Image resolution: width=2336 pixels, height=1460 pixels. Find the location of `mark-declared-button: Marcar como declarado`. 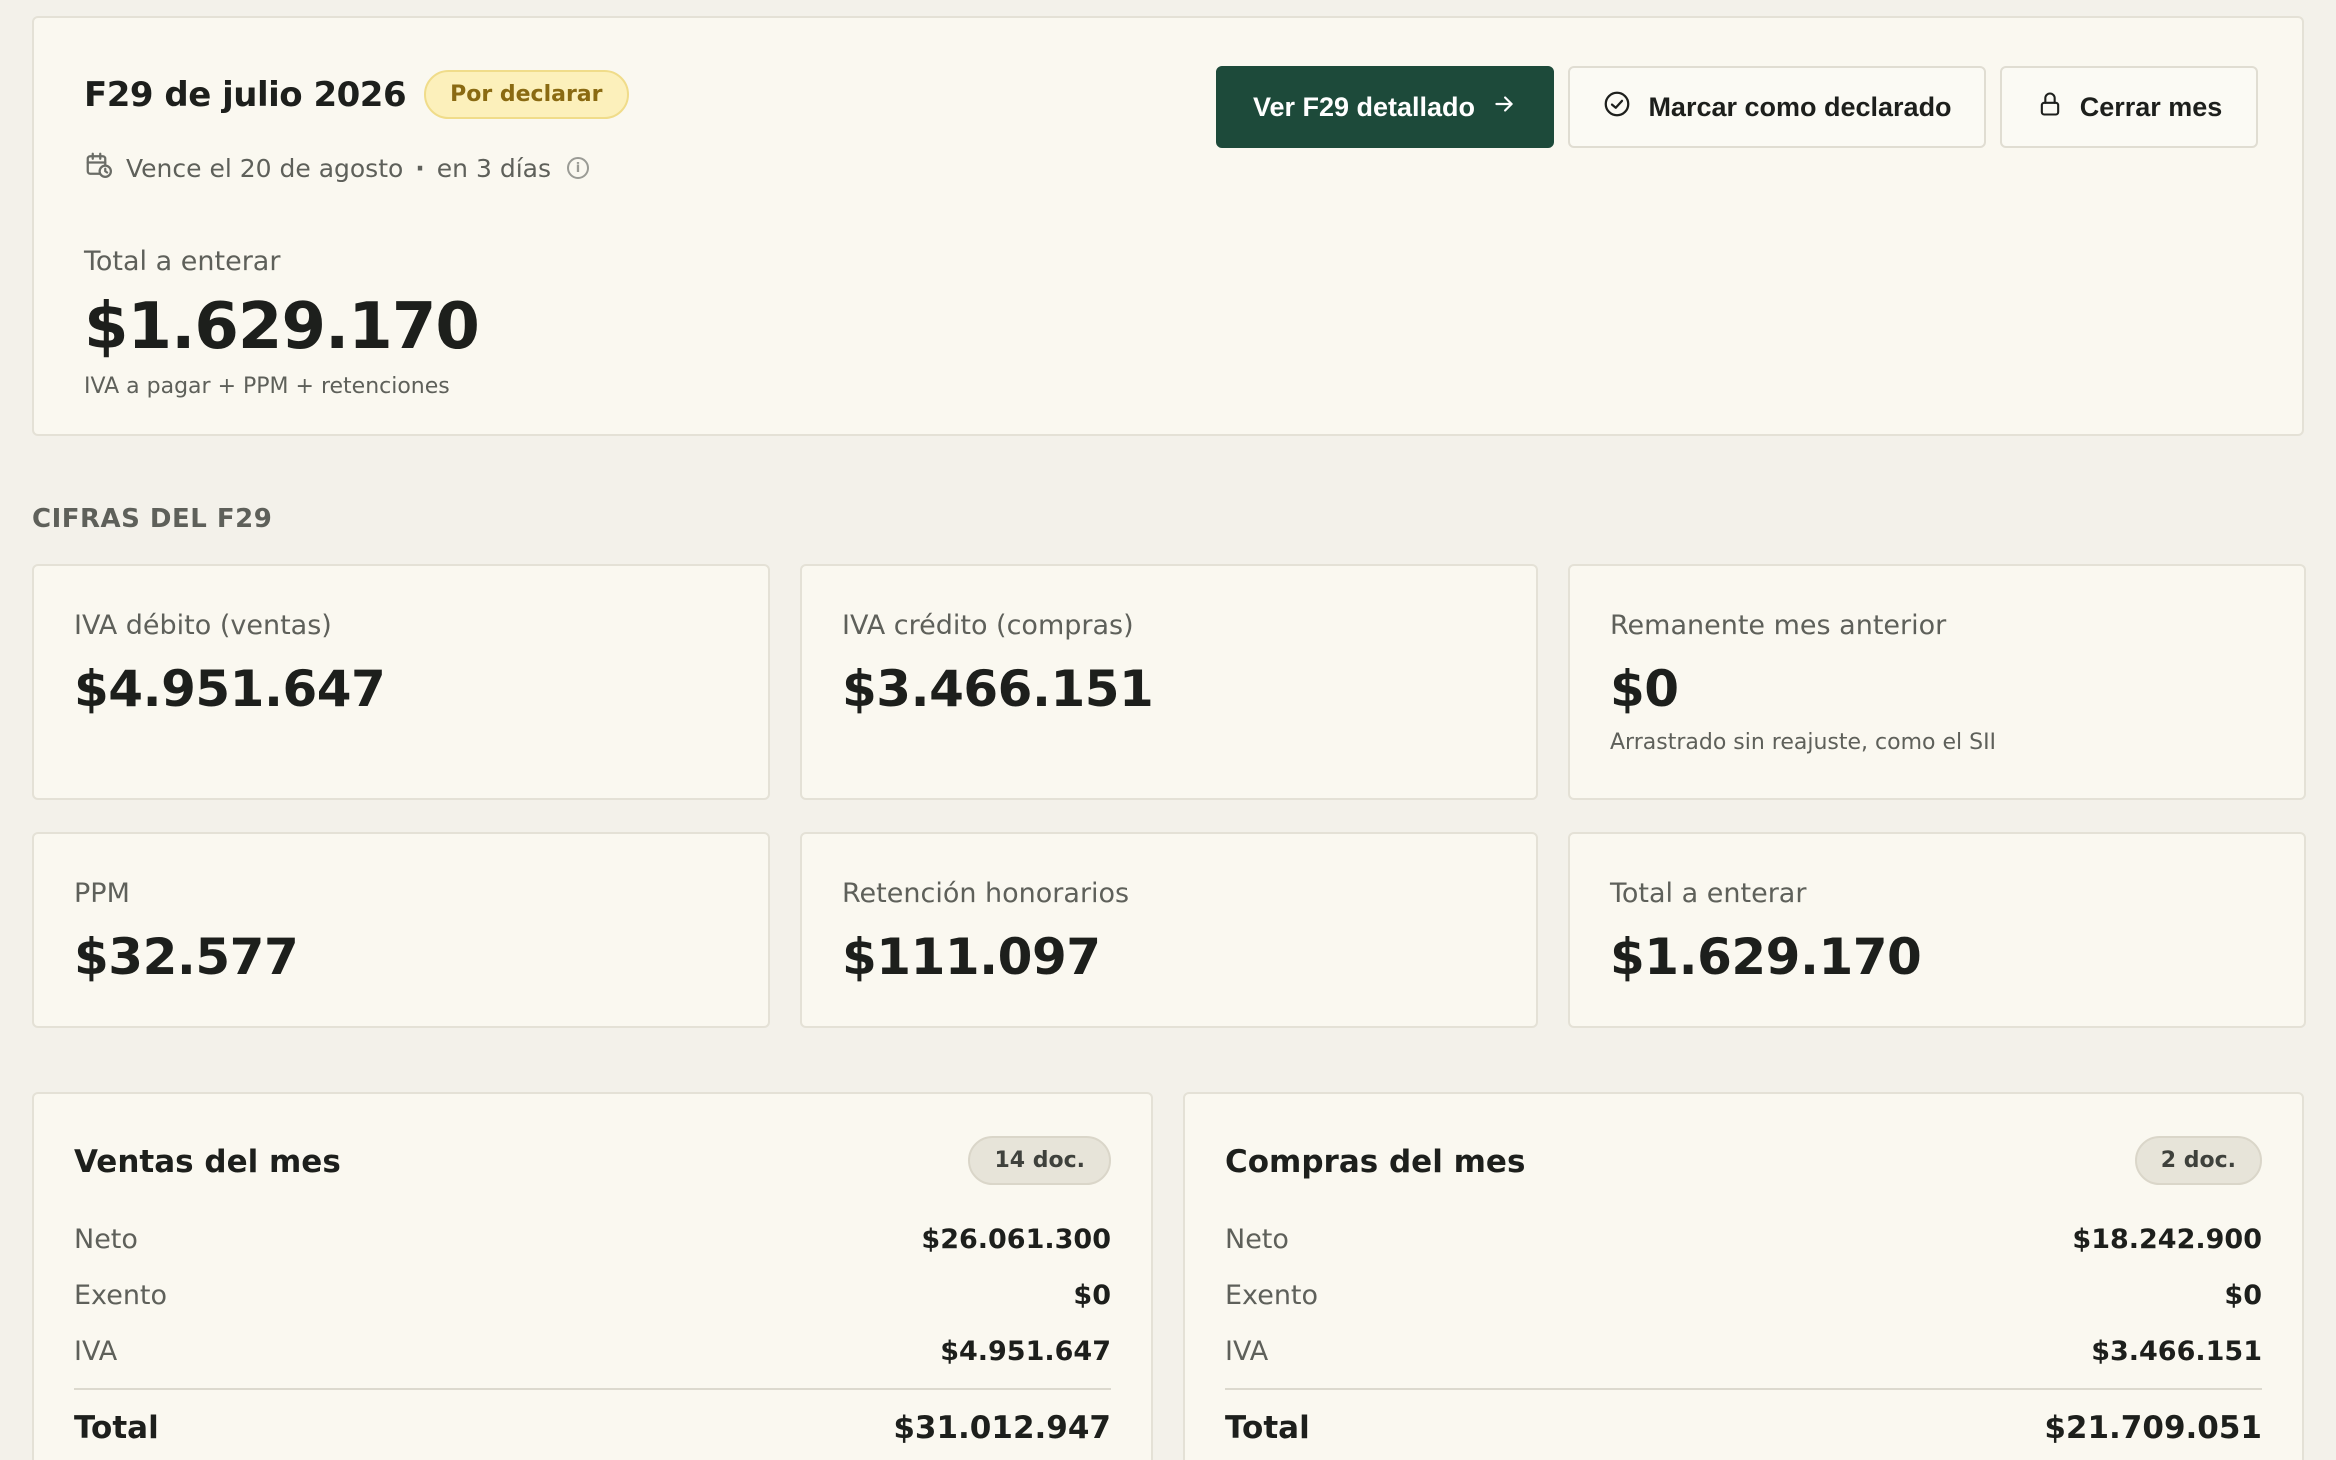

mark-declared-button: Marcar como declarado is located at coordinates (1777, 107).